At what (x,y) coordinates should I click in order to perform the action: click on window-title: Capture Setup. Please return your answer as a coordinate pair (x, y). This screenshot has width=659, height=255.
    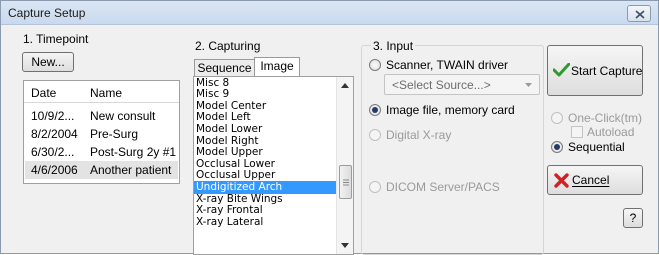
    Looking at the image, I should click on (47, 13).